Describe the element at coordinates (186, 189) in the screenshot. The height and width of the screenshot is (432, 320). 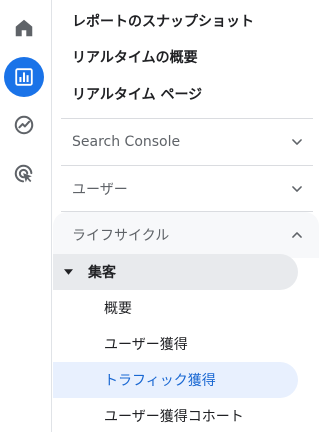
I see `section-user: ユーザー` at that location.